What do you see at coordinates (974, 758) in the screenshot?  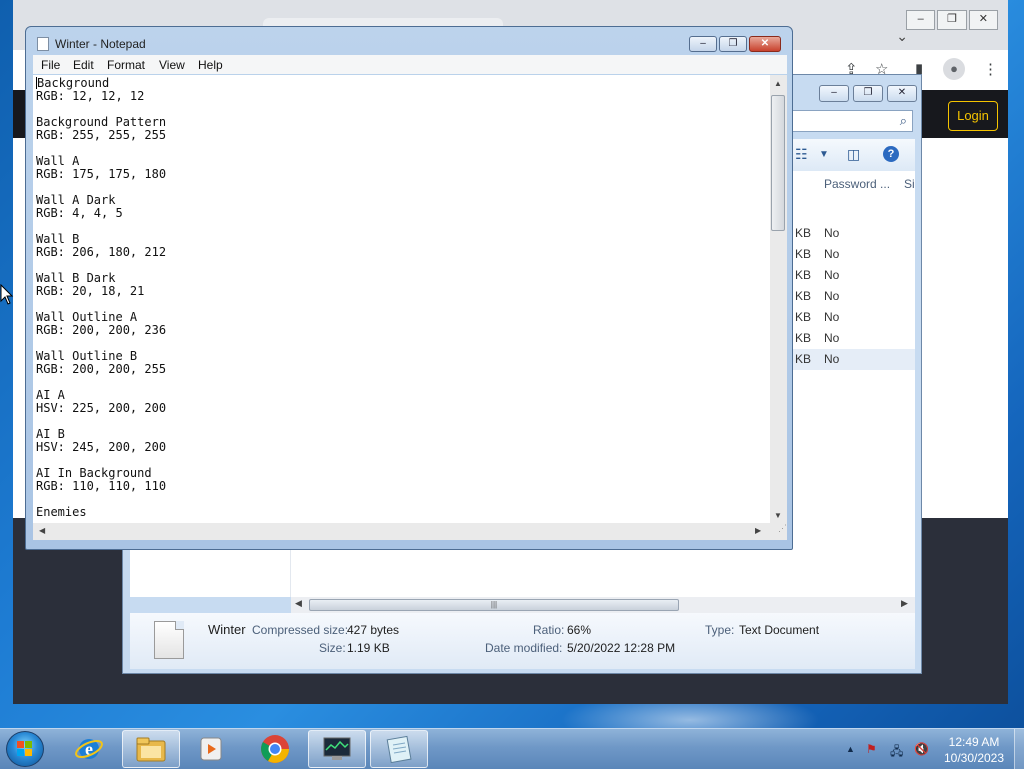 I see `clock-date: 10/30/2023` at bounding box center [974, 758].